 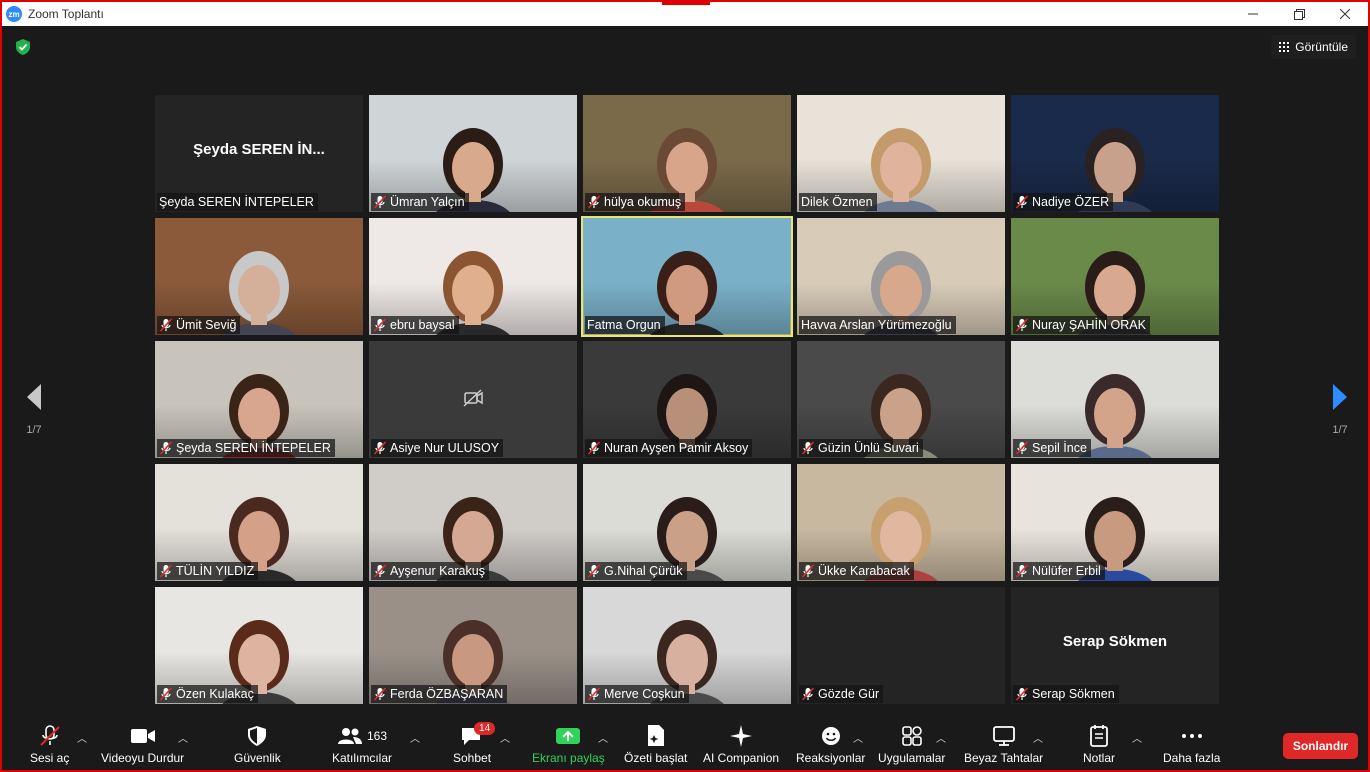 I want to click on security-button: Güvenlik, so click(x=257, y=743).